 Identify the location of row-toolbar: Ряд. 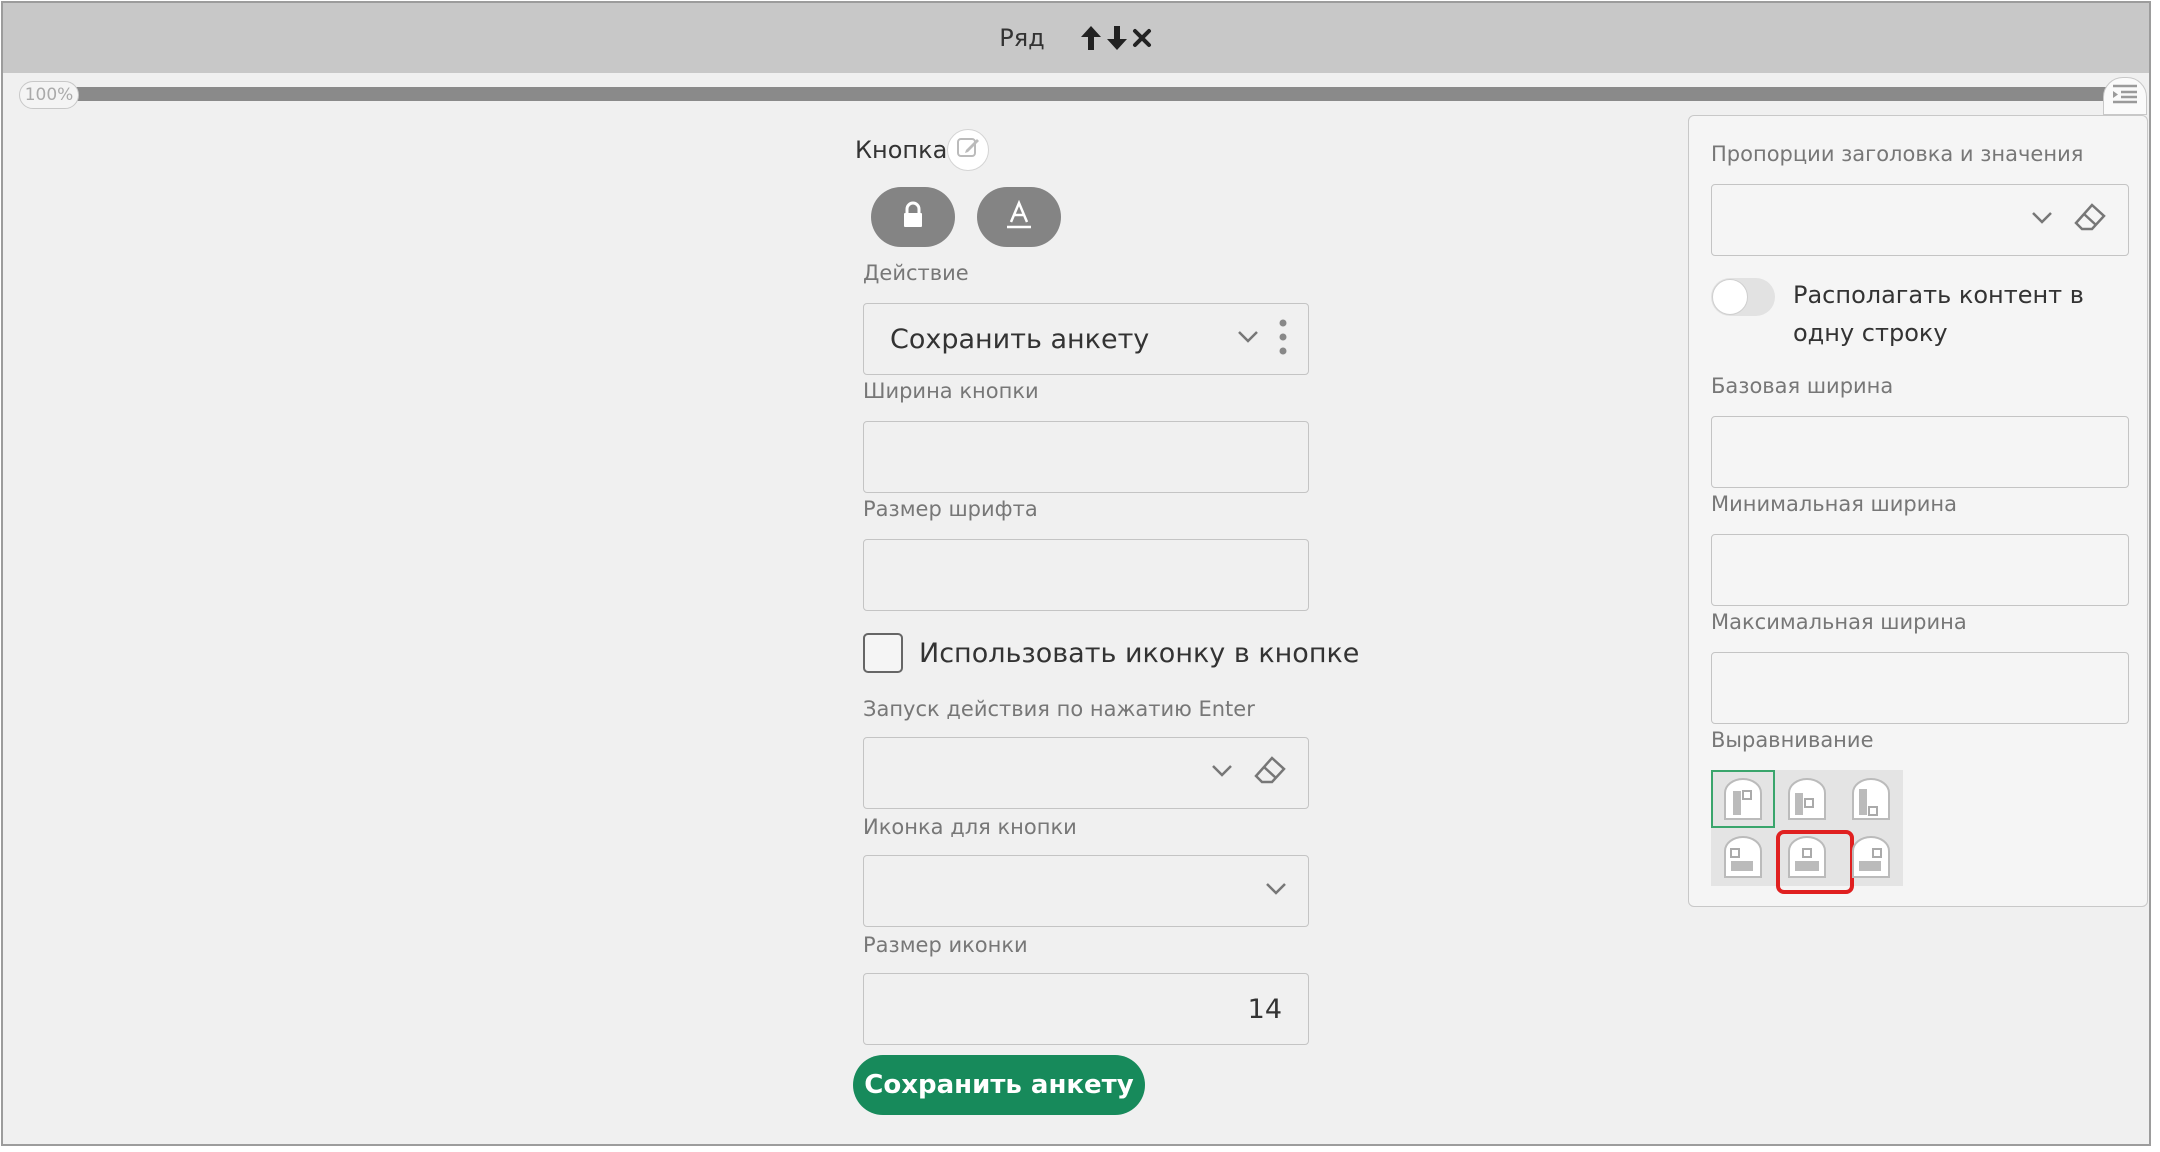
(1076, 38).